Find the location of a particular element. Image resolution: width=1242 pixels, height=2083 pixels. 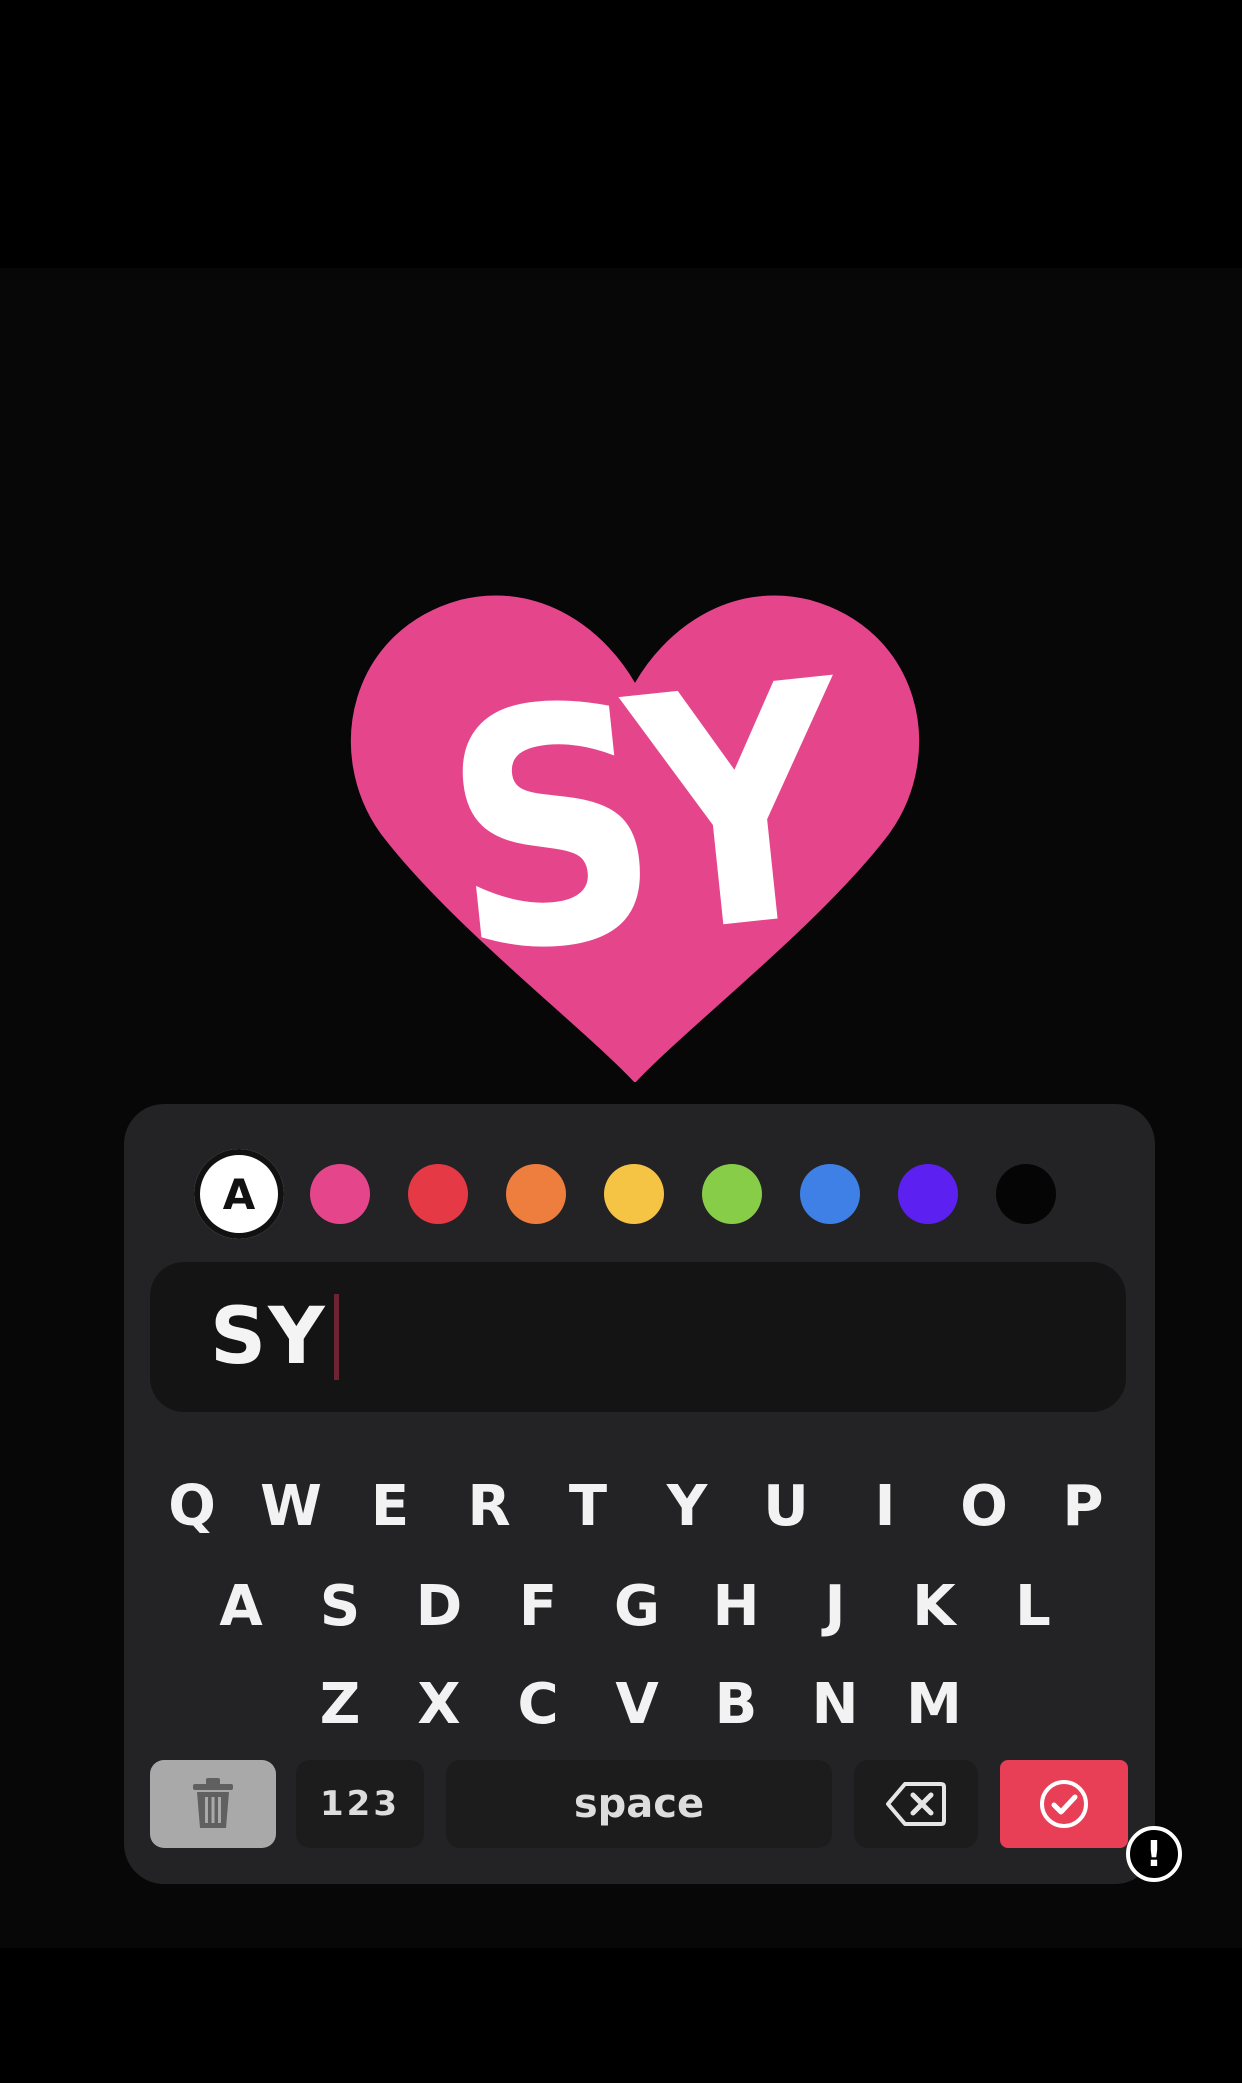

font-style-button: A is located at coordinates (239, 1194).